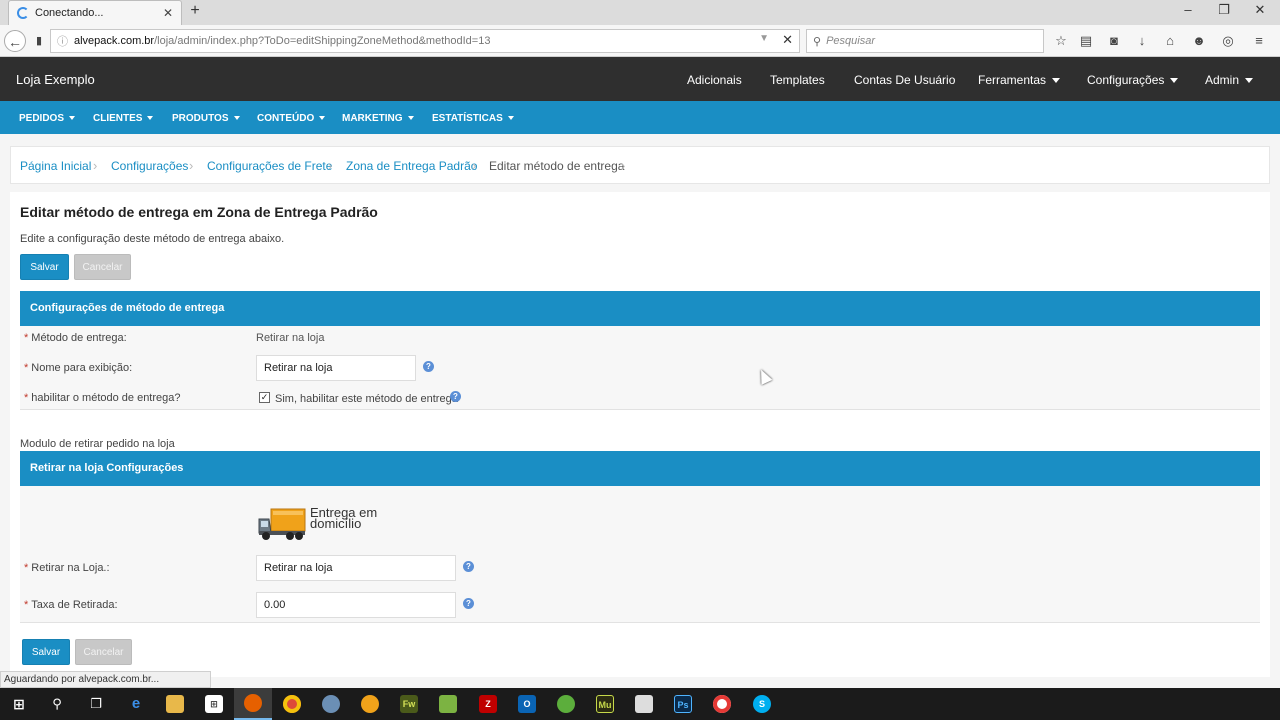  What do you see at coordinates (1170, 42) in the screenshot?
I see `home-icon: ⌂` at bounding box center [1170, 42].